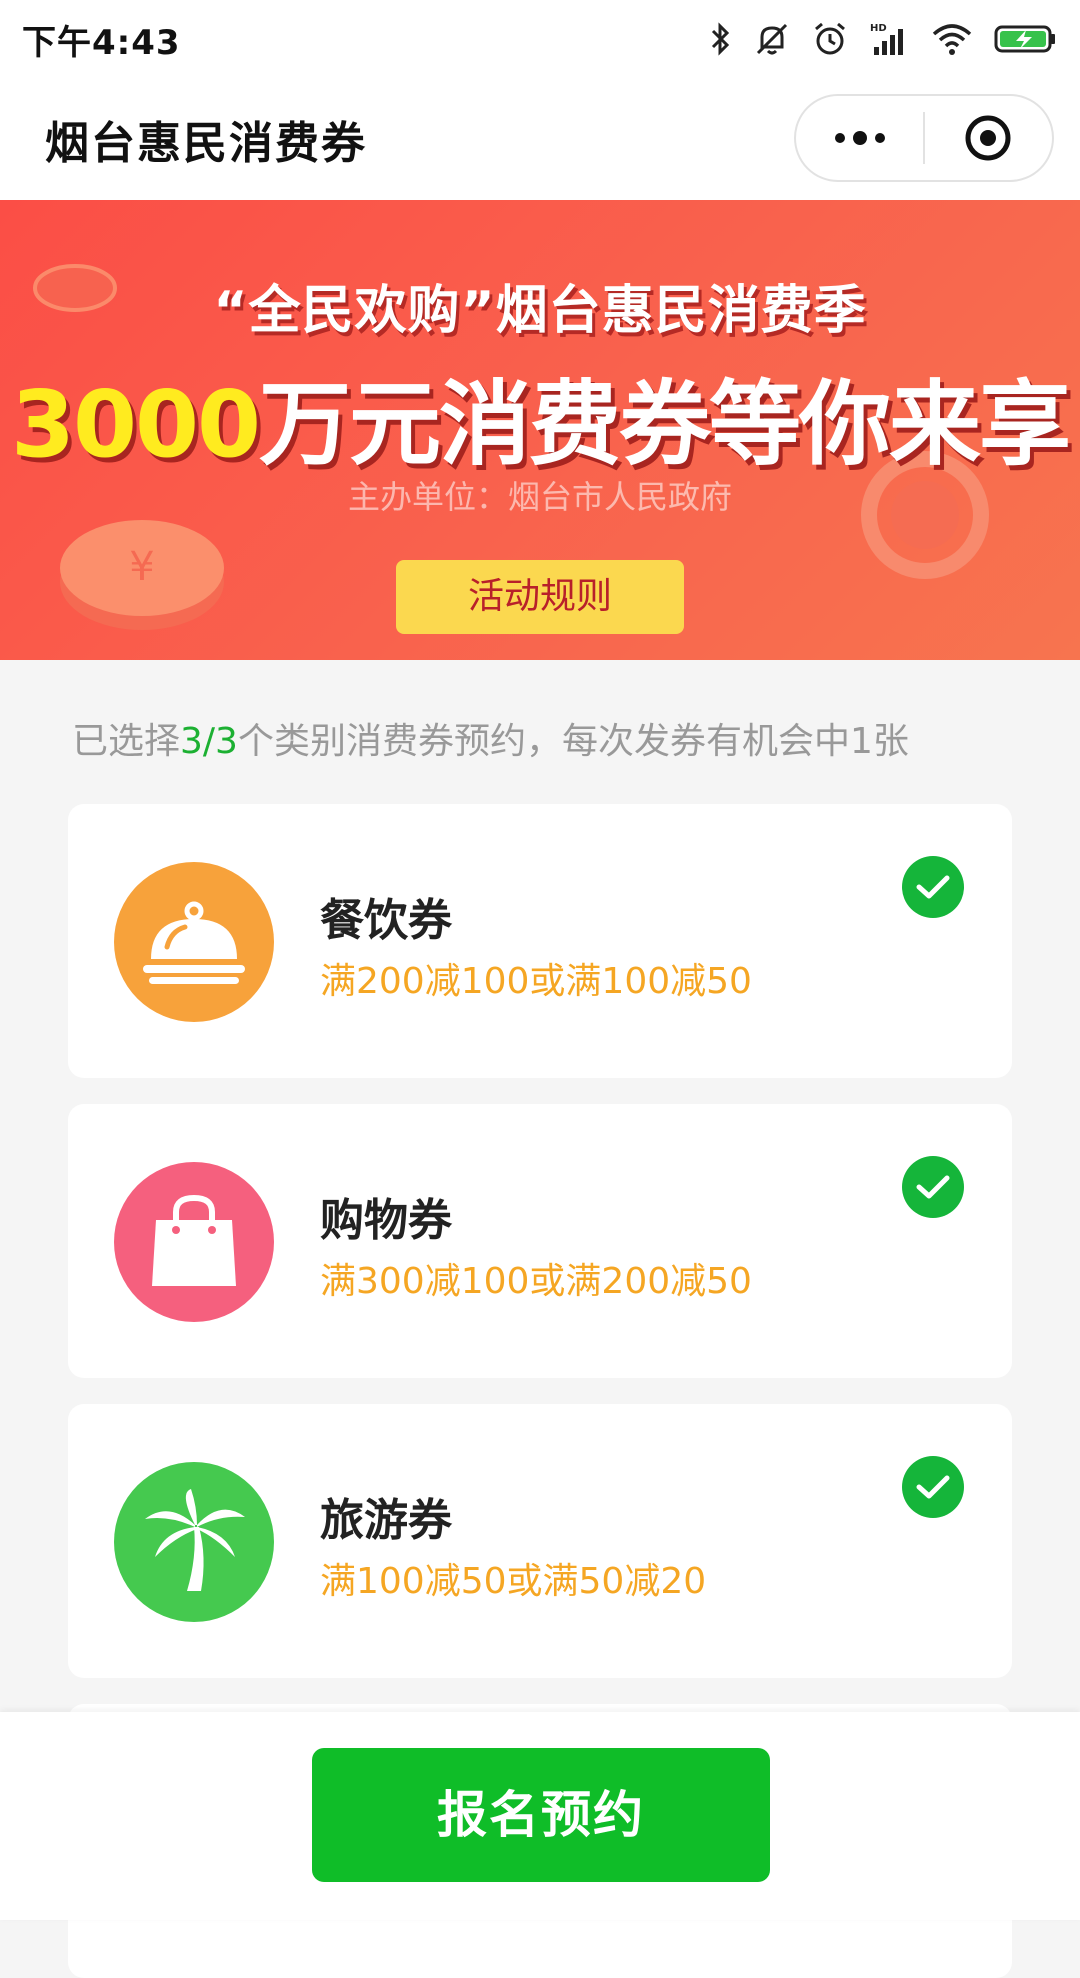 The width and height of the screenshot is (1080, 1978). Describe the element at coordinates (386, 920) in the screenshot. I see `coupon-title: 餐饮券` at that location.